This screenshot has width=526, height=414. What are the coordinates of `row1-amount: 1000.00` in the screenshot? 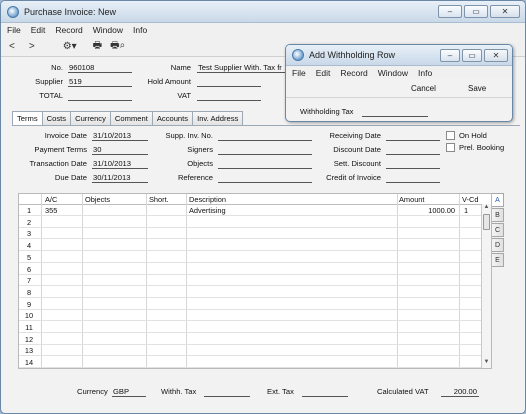 It's located at (426, 210).